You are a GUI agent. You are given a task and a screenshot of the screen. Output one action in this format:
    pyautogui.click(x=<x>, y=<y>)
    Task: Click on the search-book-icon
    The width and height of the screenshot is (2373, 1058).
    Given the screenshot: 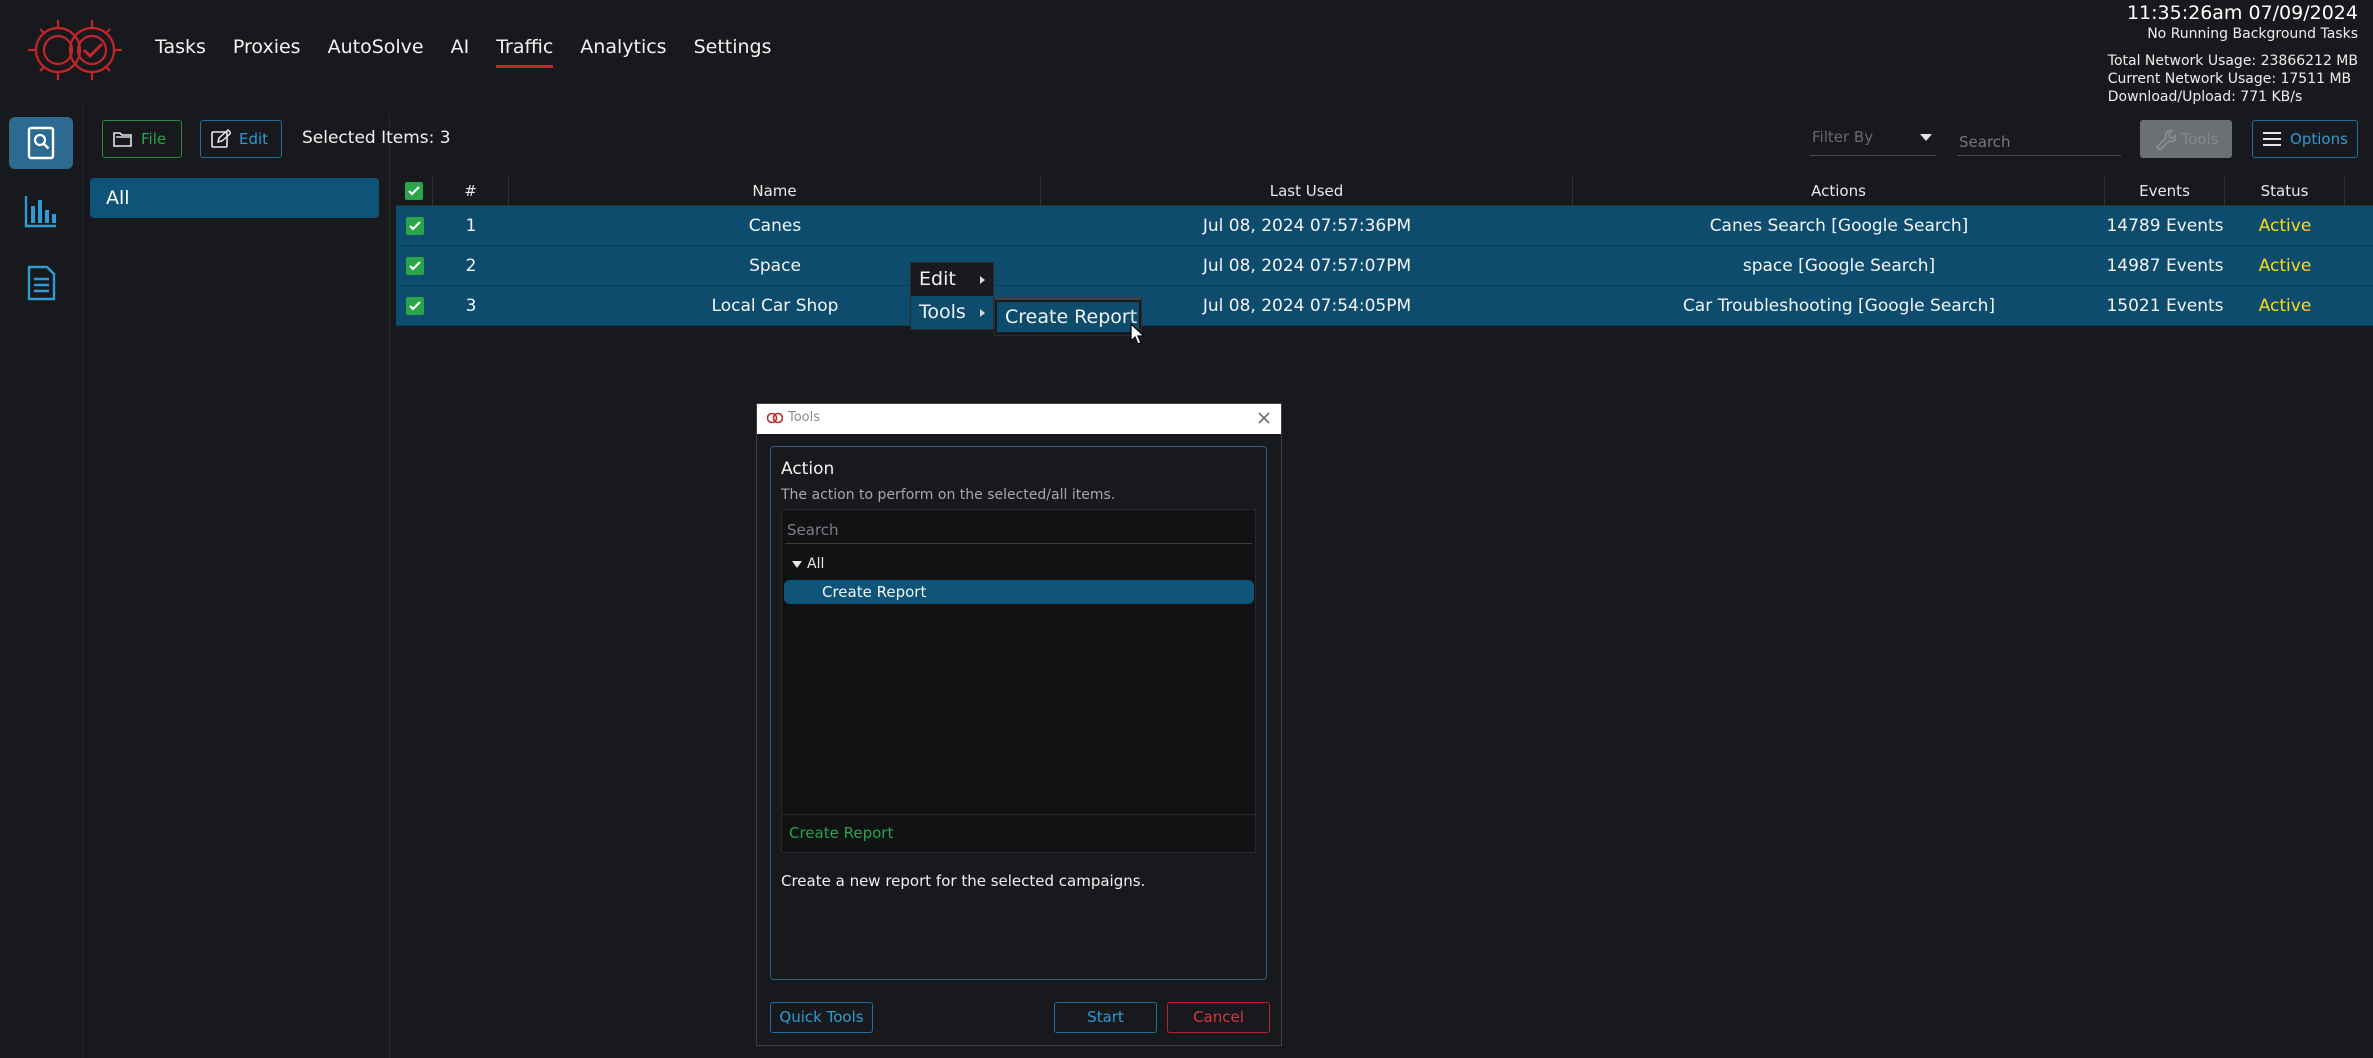 What is the action you would take?
    pyautogui.click(x=41, y=143)
    